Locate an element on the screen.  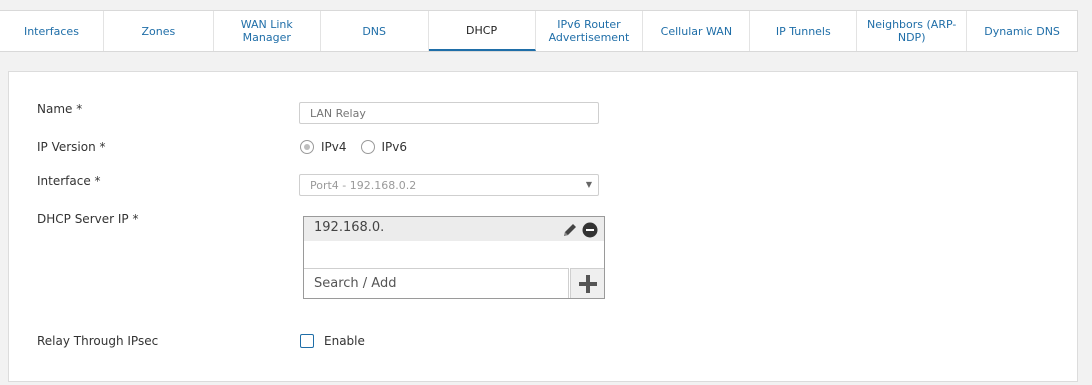
tab-cellular-wan: Cellular WAN is located at coordinates (697, 31).